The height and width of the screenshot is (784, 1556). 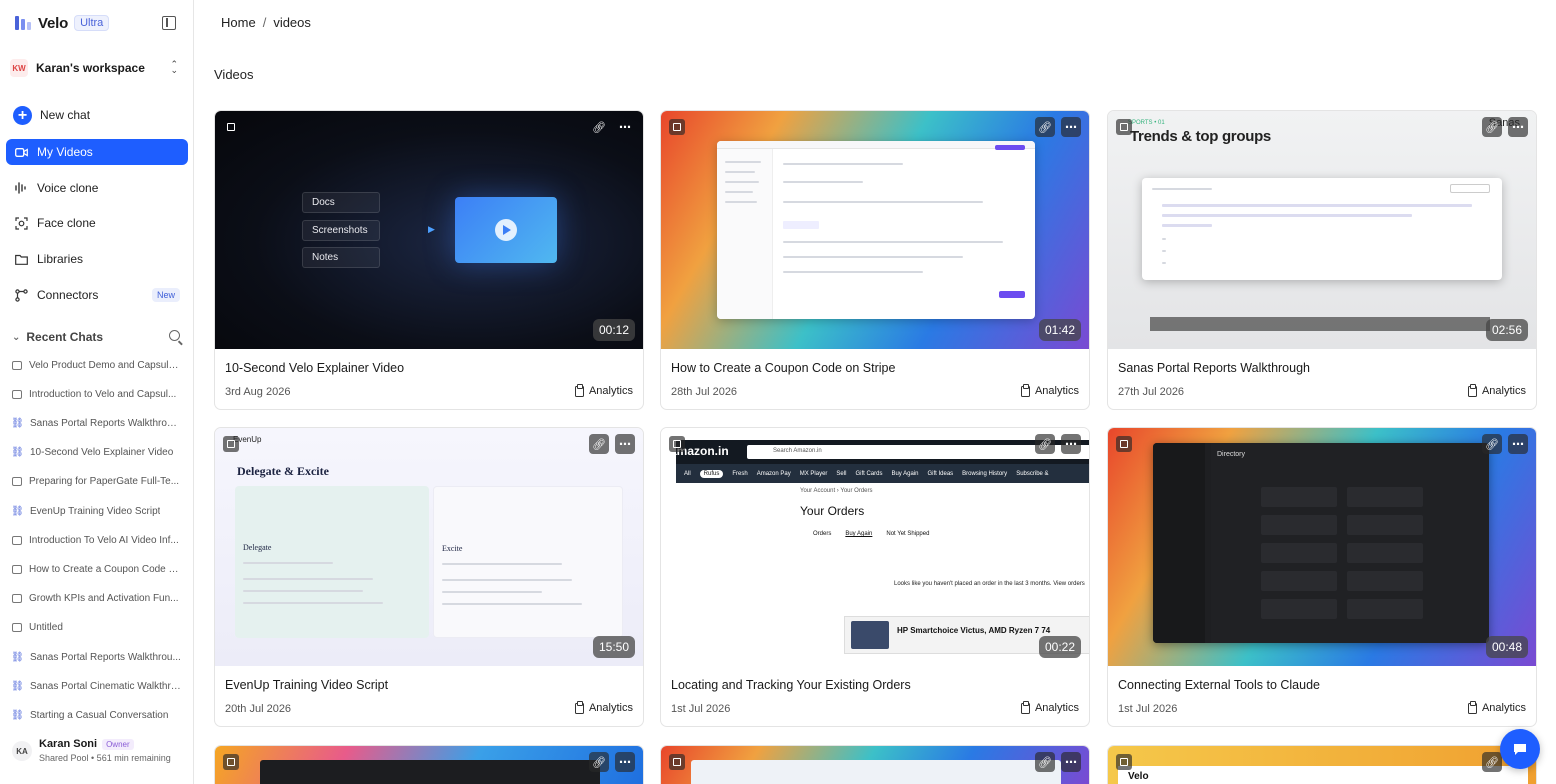 I want to click on amazon-nav-item: Gift Ideas, so click(x=940, y=473).